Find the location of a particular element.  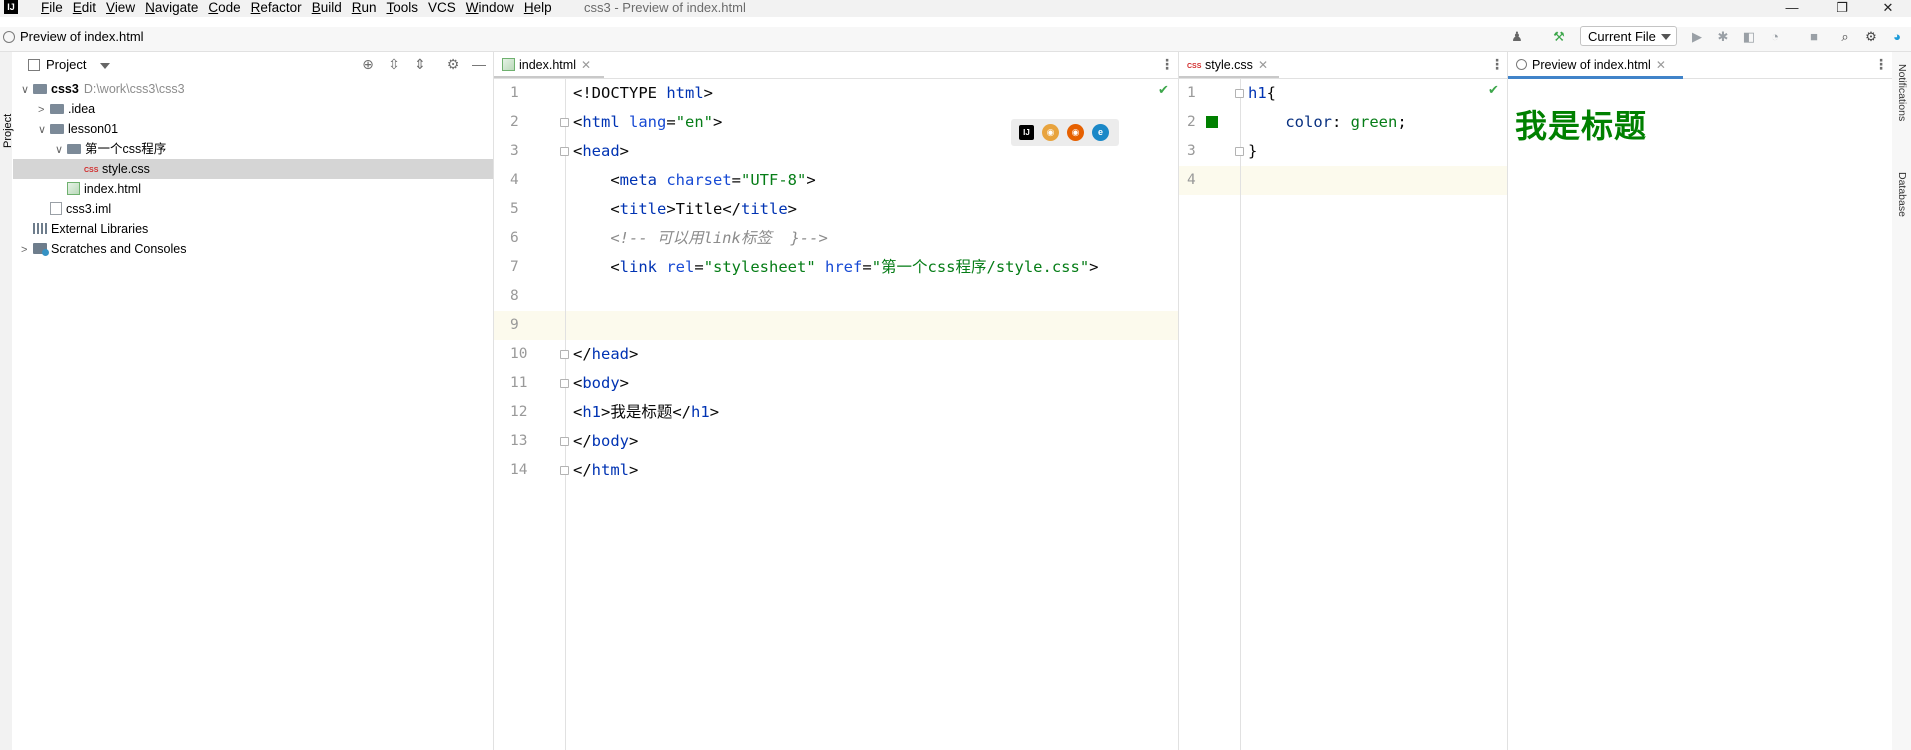

code-token: <!DOCTYPE is located at coordinates (620, 93).